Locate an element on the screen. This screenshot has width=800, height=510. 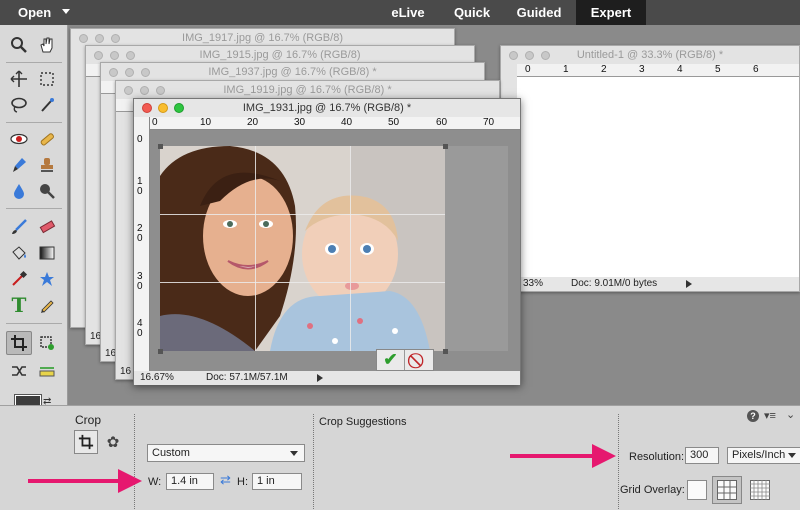
tab-guided: Guided is located at coordinates (539, 12).